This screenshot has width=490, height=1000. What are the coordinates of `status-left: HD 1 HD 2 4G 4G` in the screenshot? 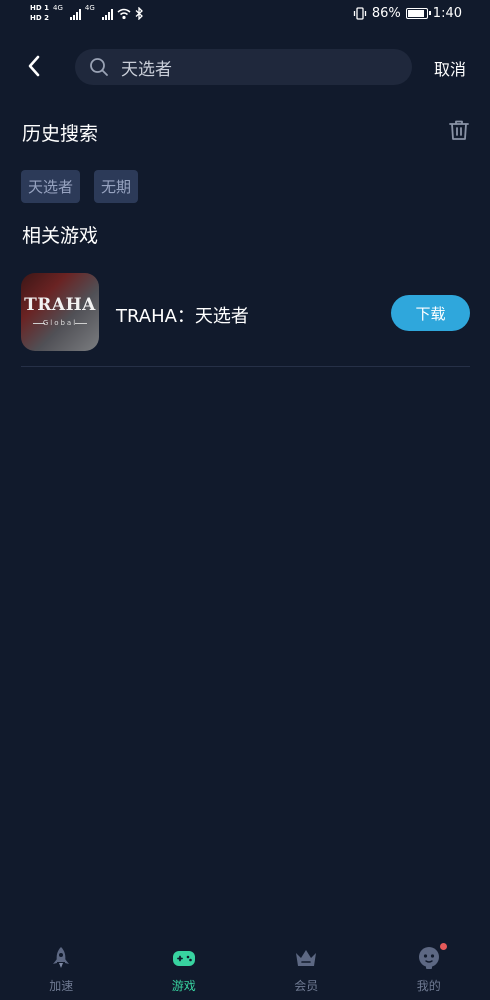 It's located at (87, 13).